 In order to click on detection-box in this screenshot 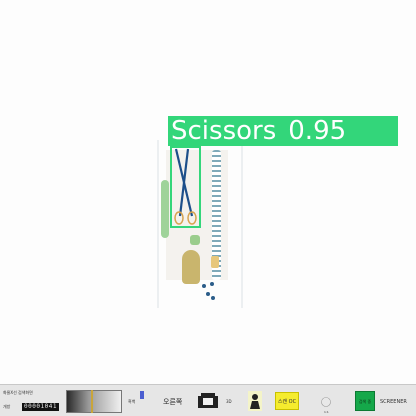, I will do `click(185, 187)`.